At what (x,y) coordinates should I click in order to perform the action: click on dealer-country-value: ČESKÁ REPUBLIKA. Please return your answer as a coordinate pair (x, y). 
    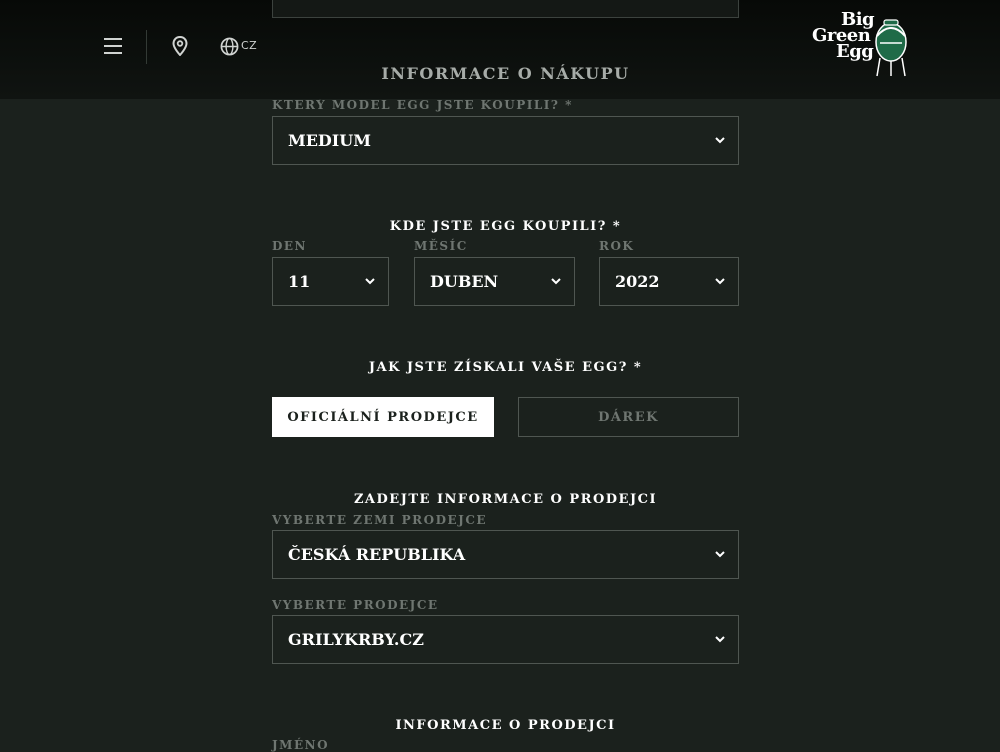
    Looking at the image, I should click on (377, 554).